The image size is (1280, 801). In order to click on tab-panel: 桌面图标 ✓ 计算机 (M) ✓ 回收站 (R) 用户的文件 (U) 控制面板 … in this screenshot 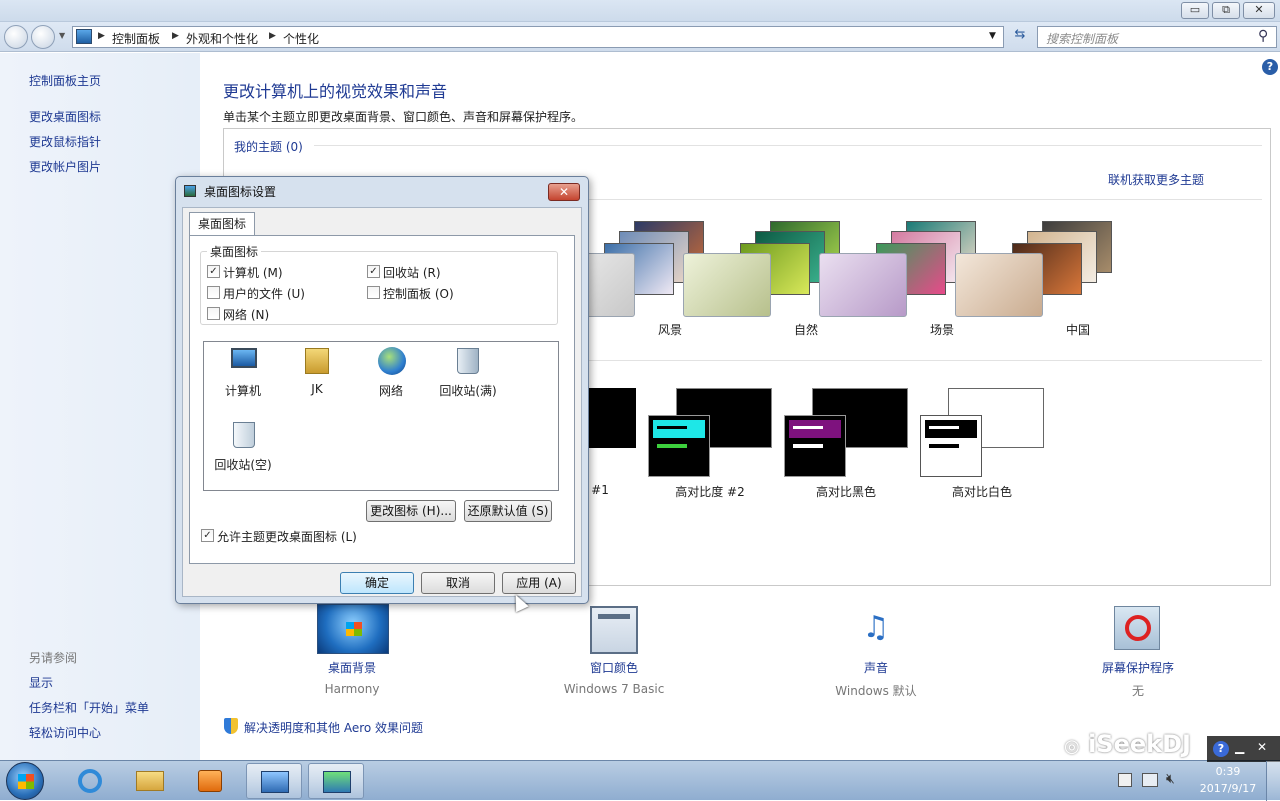, I will do `click(382, 399)`.